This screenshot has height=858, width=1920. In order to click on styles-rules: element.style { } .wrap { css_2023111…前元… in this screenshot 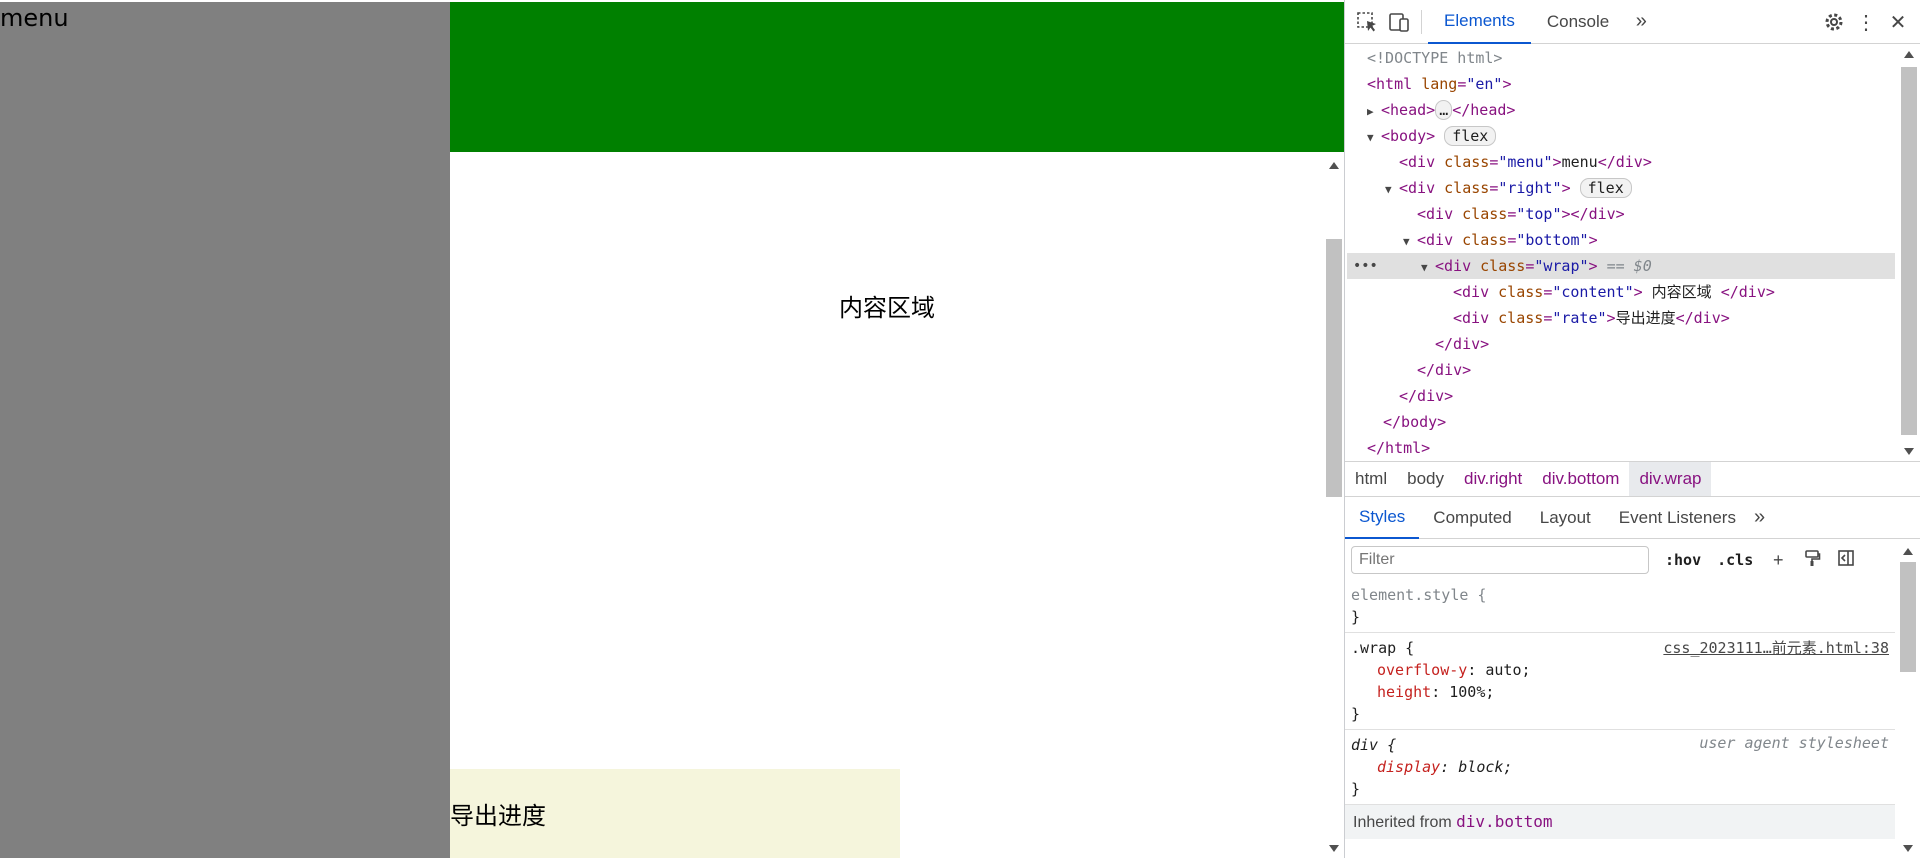, I will do `click(1620, 719)`.